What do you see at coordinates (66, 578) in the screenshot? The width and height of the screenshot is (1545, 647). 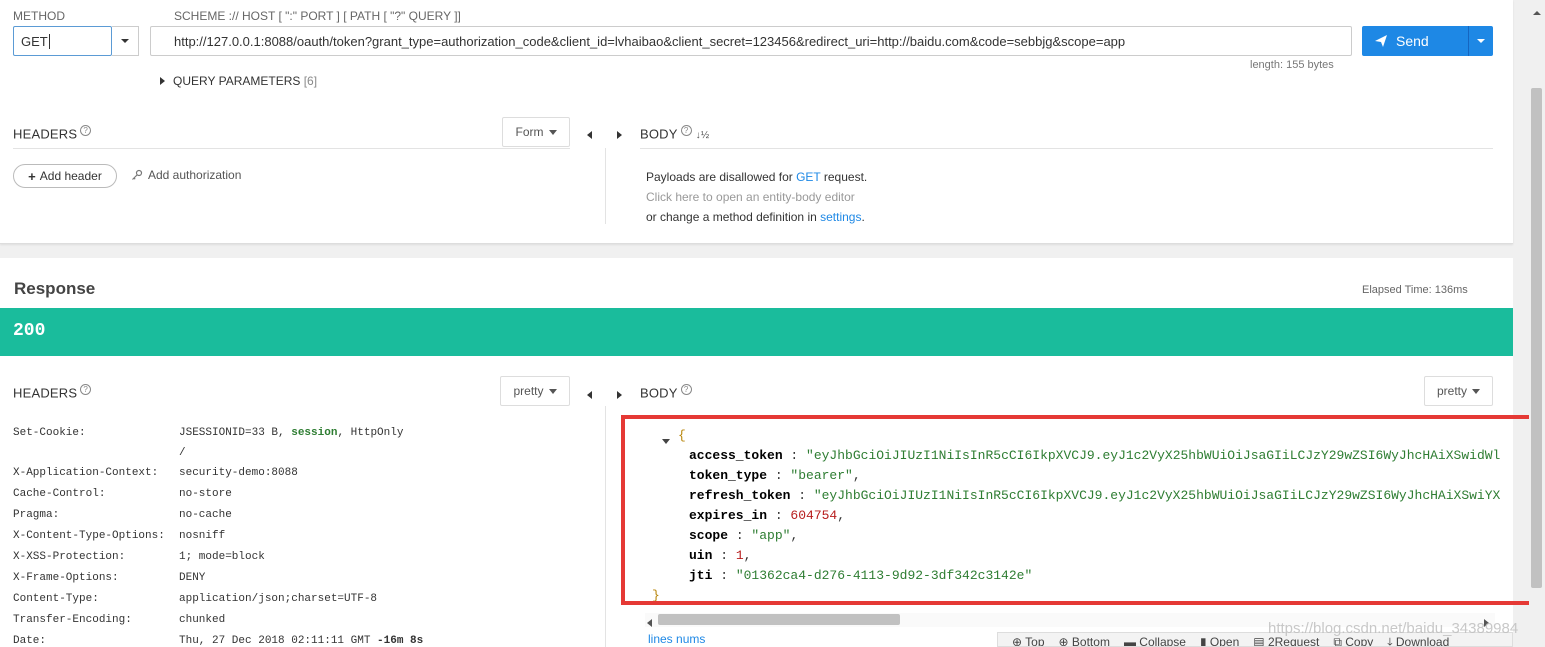 I see `header-key: X-Frame-Options:` at bounding box center [66, 578].